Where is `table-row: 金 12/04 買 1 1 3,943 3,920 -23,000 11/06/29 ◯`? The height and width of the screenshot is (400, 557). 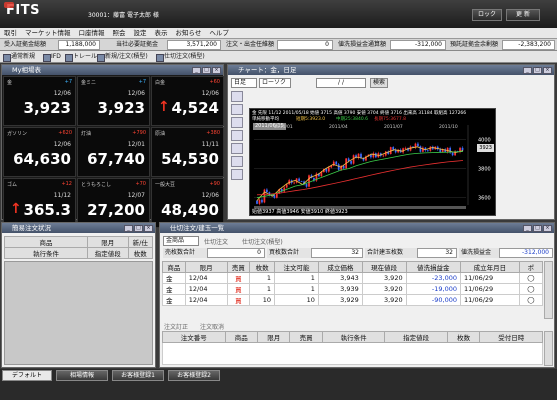
table-row: 金 12/04 買 1 1 3,943 3,920 -23,000 11/06/29 ◯ is located at coordinates (353, 278).